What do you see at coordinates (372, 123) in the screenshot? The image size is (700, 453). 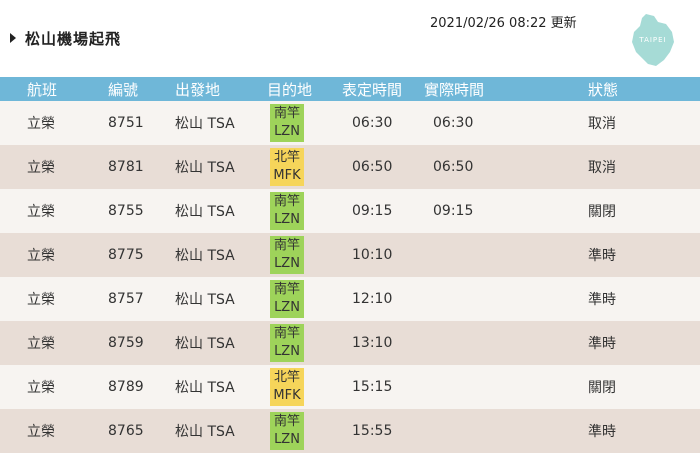 I see `cell-scheduled-time: 06:30` at bounding box center [372, 123].